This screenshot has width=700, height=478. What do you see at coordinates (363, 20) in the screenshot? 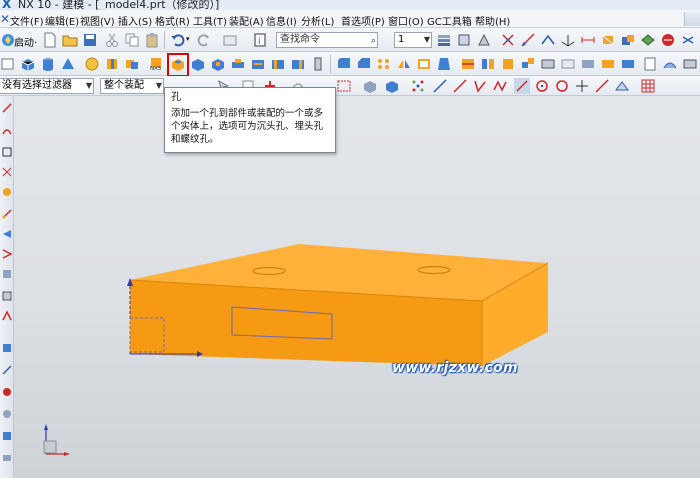
I see `menu-preferences: 首选项(P)` at bounding box center [363, 20].